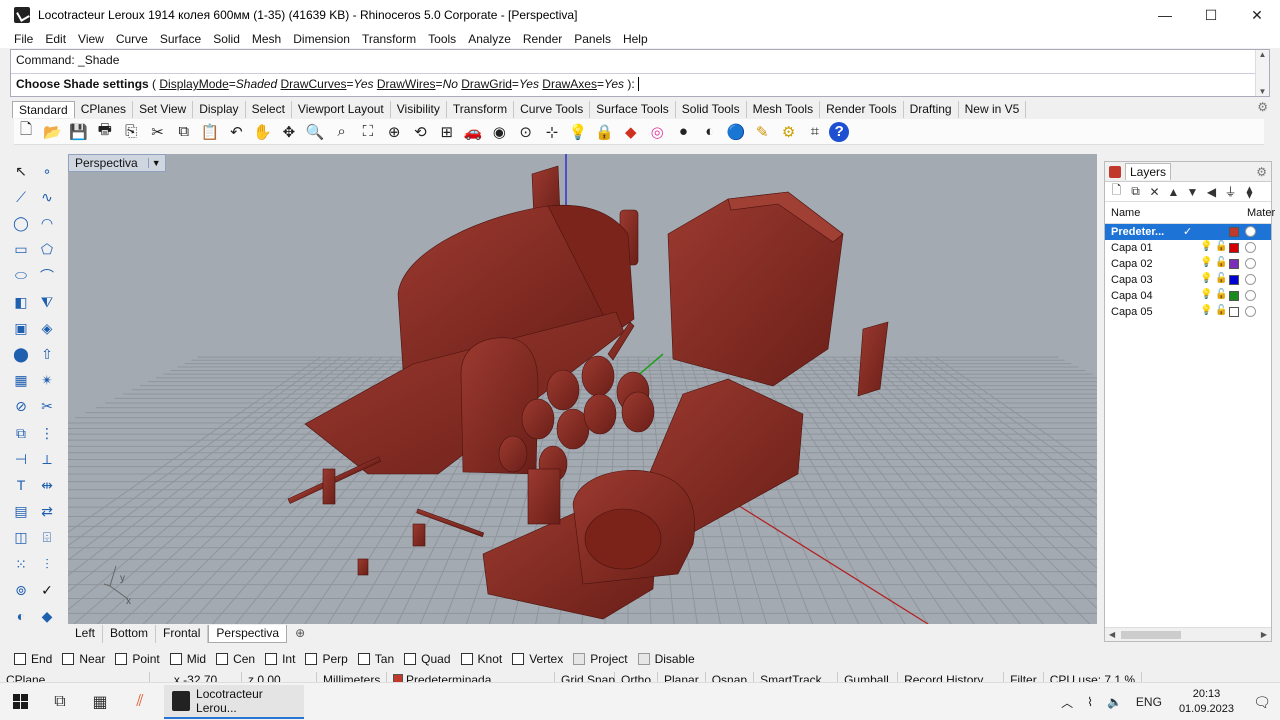 The height and width of the screenshot is (720, 1280). Describe the element at coordinates (542, 39) in the screenshot. I see `menu-render: Render` at that location.